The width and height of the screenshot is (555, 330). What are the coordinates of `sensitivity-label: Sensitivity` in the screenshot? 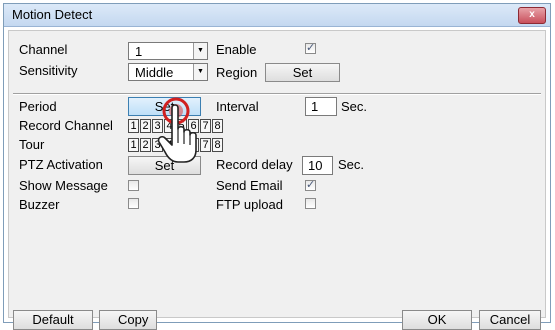 It's located at (48, 70).